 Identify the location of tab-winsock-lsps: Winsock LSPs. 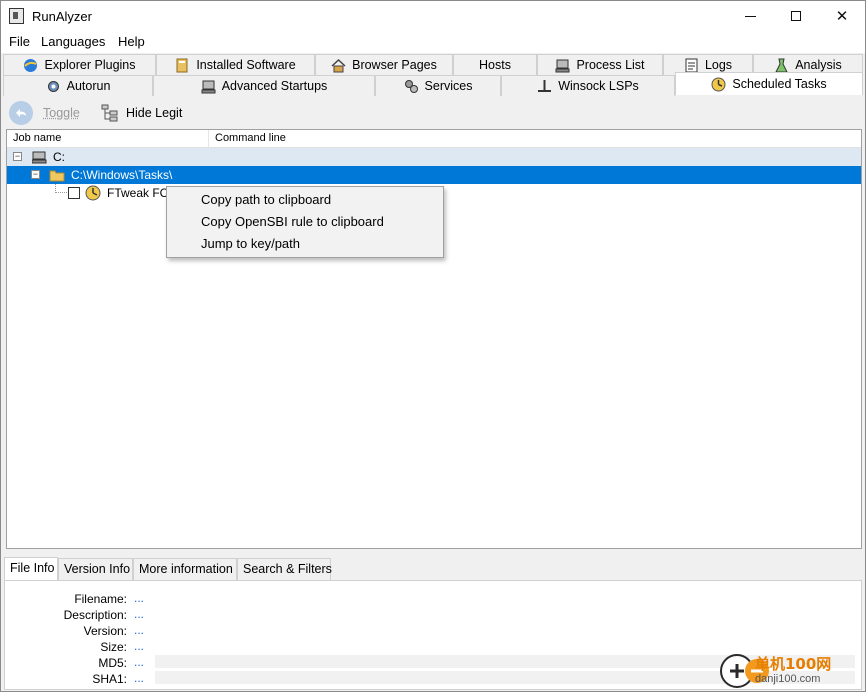
(588, 85).